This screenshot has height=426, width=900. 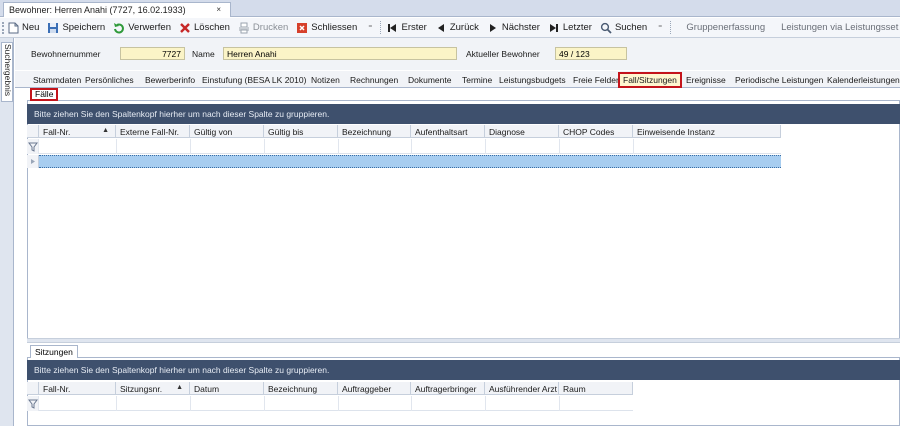 What do you see at coordinates (57, 80) in the screenshot?
I see `tab-stammdaten: Stammdaten` at bounding box center [57, 80].